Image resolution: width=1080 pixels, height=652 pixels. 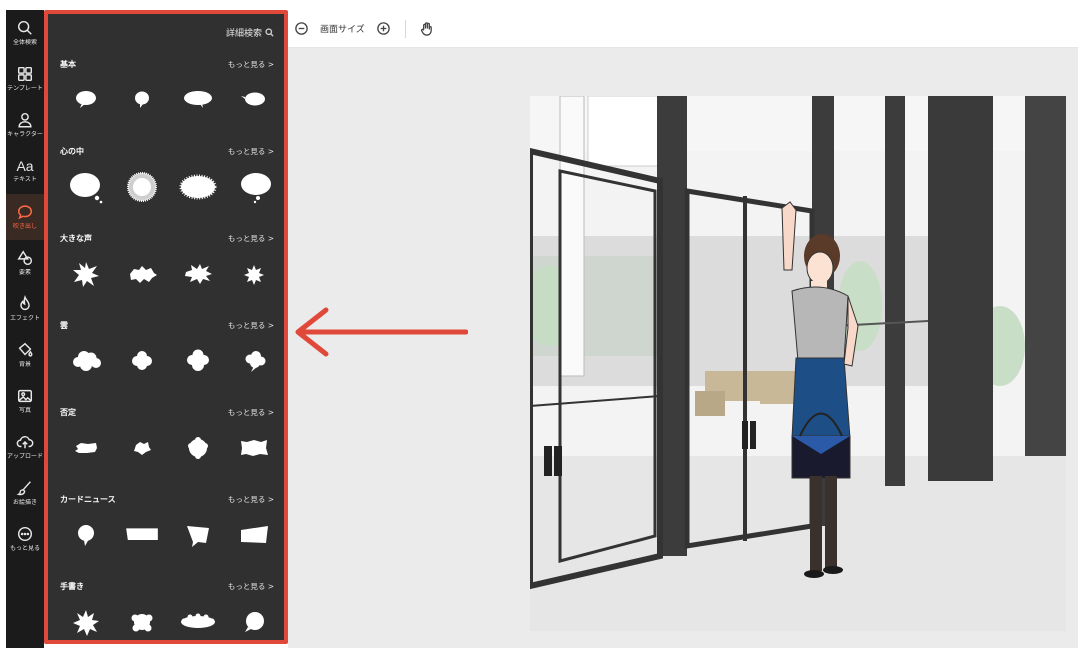 What do you see at coordinates (88, 499) in the screenshot?
I see `section-title: カードニュース` at bounding box center [88, 499].